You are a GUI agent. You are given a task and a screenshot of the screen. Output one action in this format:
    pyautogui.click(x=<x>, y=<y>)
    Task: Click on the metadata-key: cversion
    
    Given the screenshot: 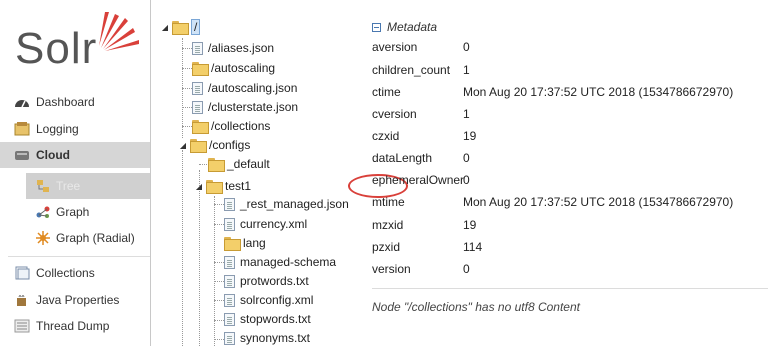 What is the action you would take?
    pyautogui.click(x=394, y=114)
    